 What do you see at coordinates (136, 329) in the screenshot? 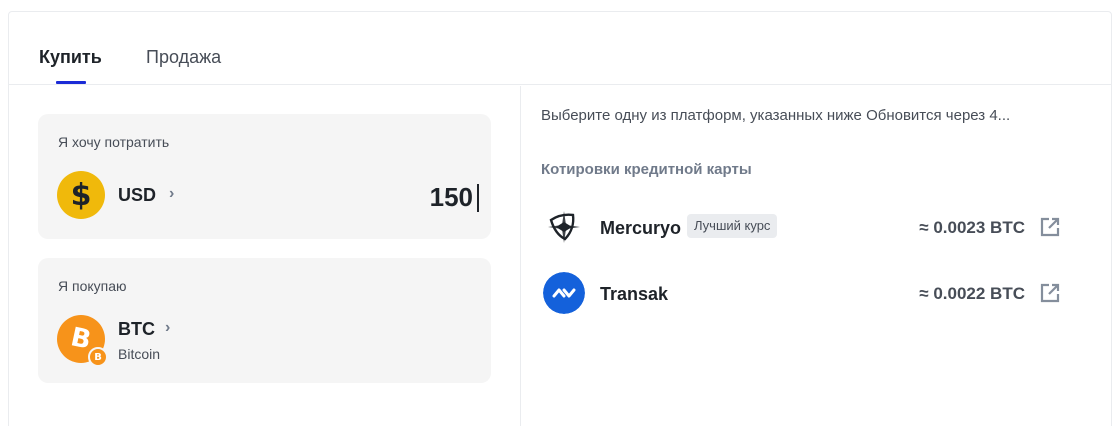
I see `receive-currency-selector: BTC` at bounding box center [136, 329].